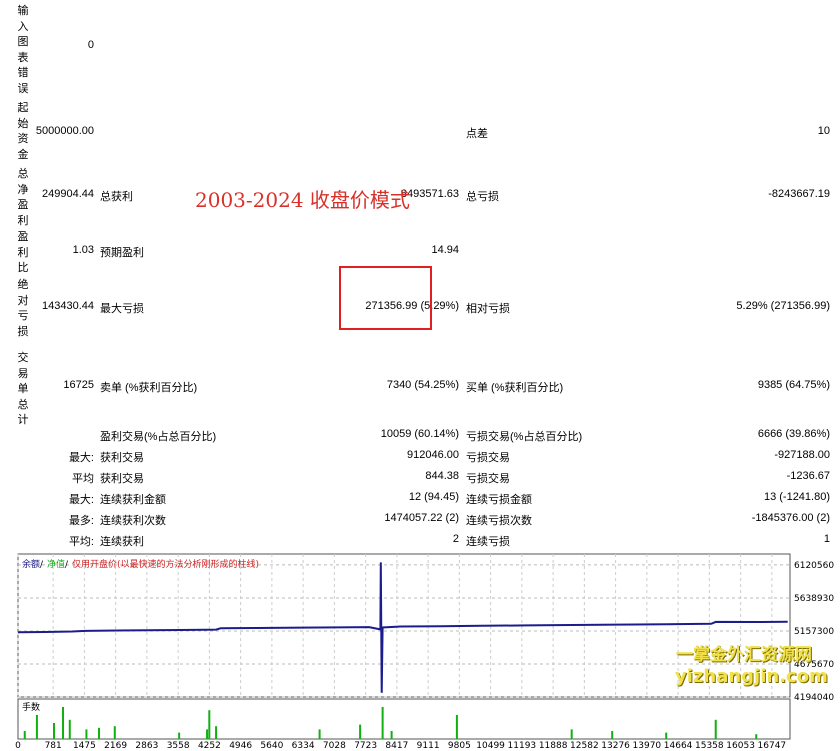 The image size is (840, 751). I want to click on spread-label: 点差, so click(477, 134).